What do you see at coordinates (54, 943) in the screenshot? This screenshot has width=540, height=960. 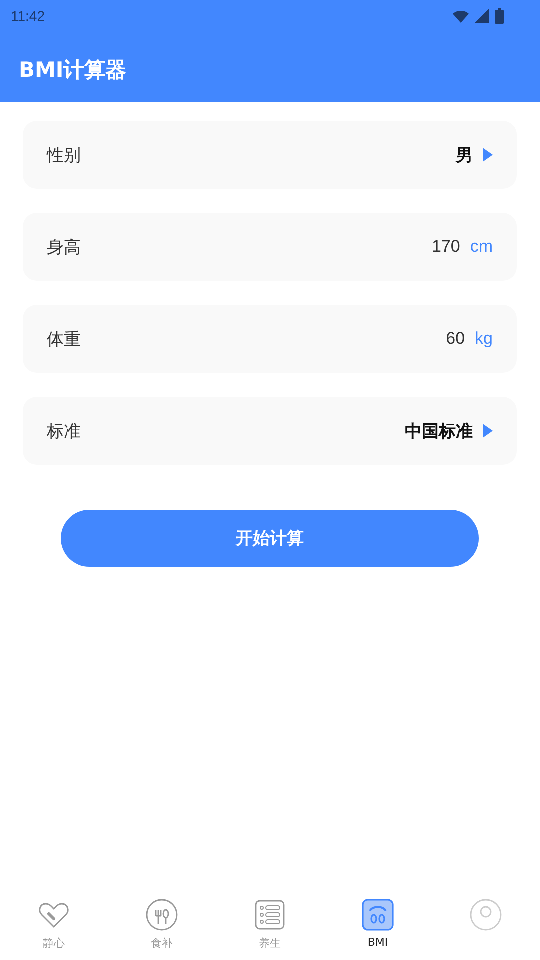 I see `tab-label: 静心` at bounding box center [54, 943].